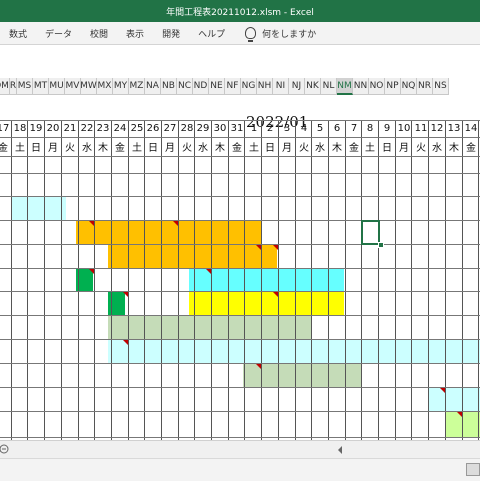  What do you see at coordinates (320, 128) in the screenshot?
I see `day-number-cell: 5` at bounding box center [320, 128].